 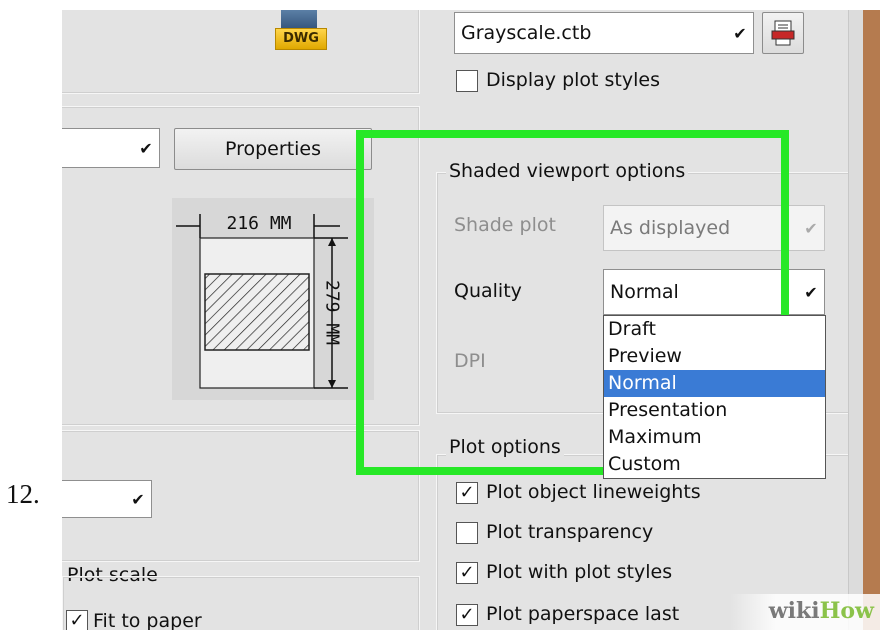 I want to click on window-edge, so click(x=871, y=320).